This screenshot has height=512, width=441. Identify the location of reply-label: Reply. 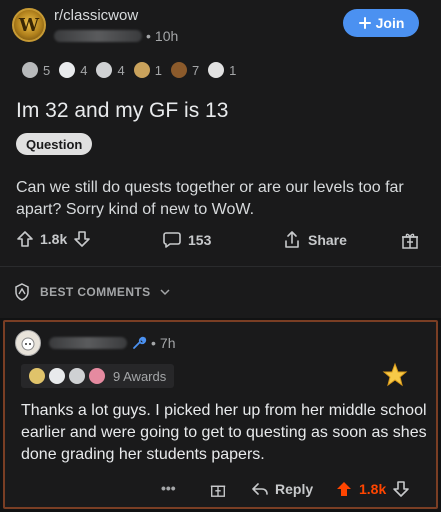
(294, 489).